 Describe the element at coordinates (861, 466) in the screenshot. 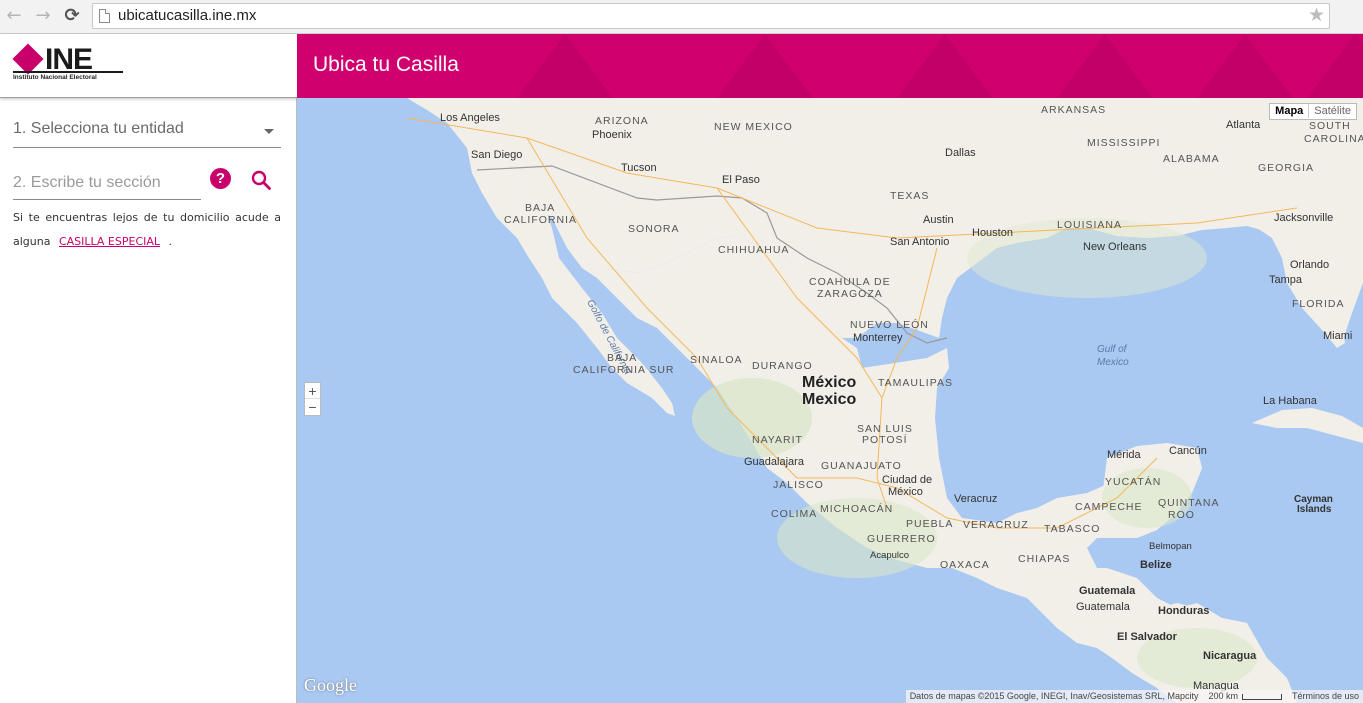

I see `map-label: GUANAJUATO` at that location.